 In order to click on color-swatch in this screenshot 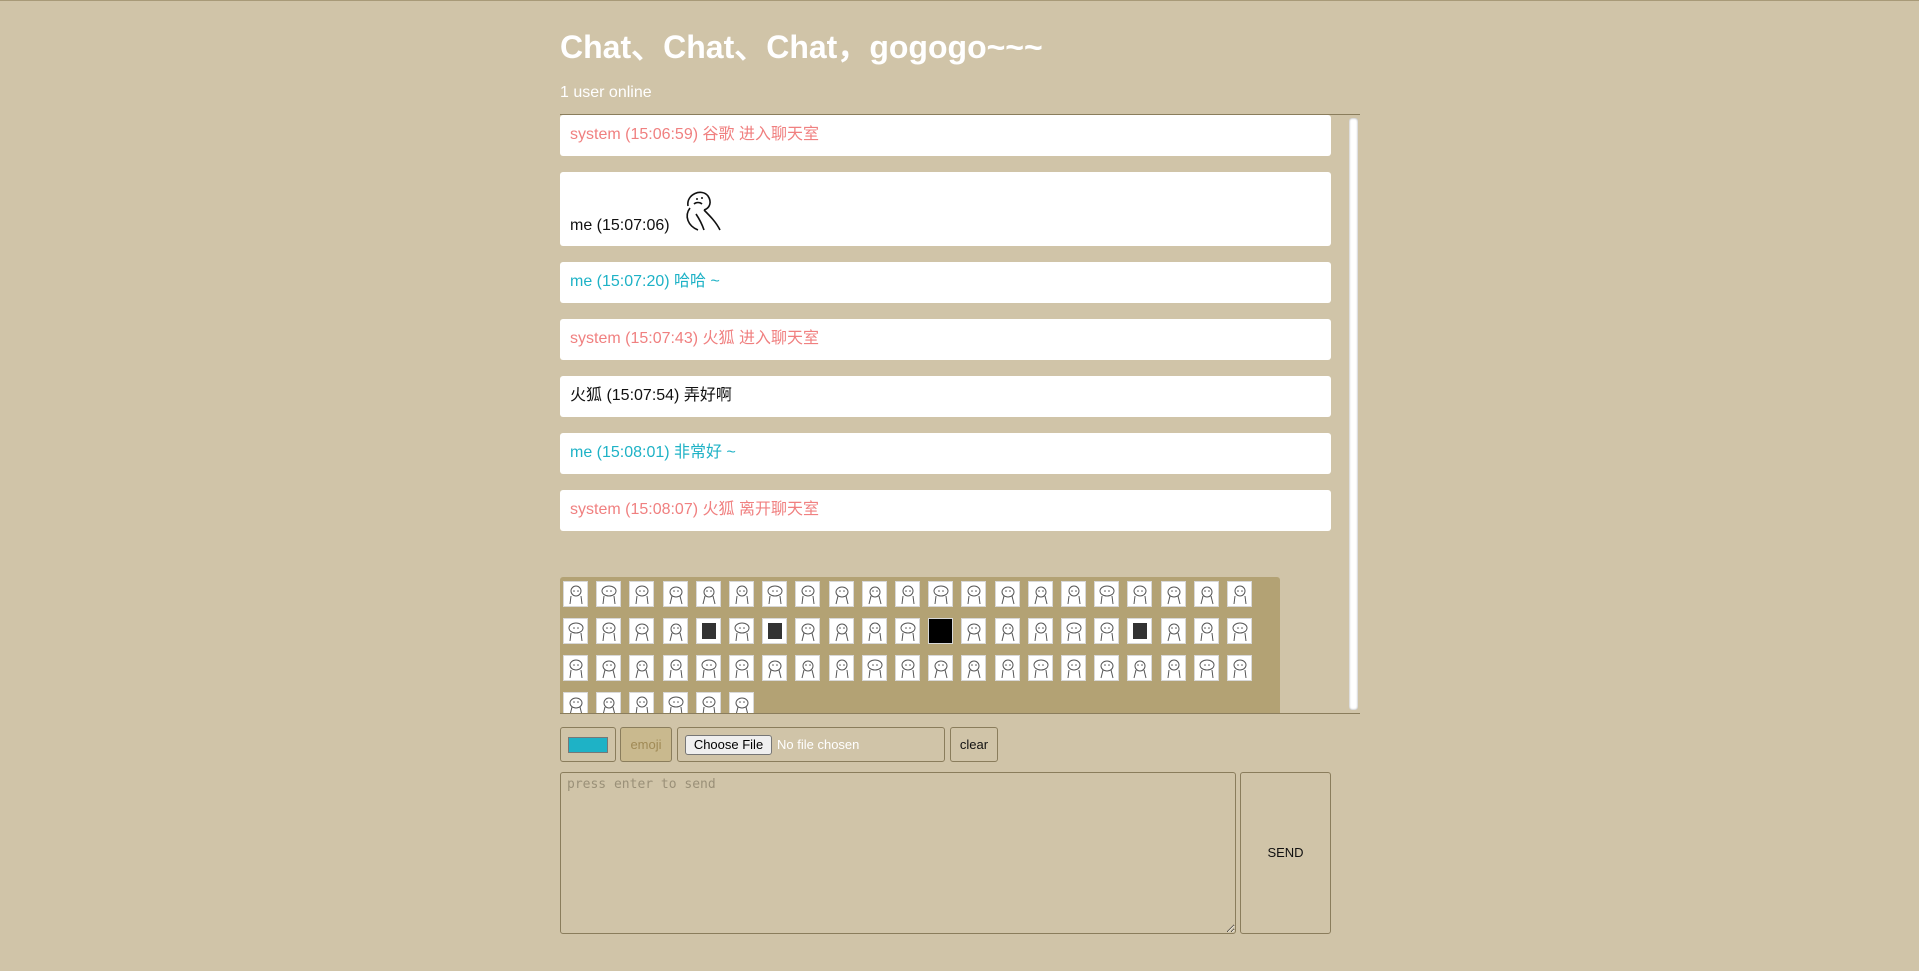, I will do `click(588, 745)`.